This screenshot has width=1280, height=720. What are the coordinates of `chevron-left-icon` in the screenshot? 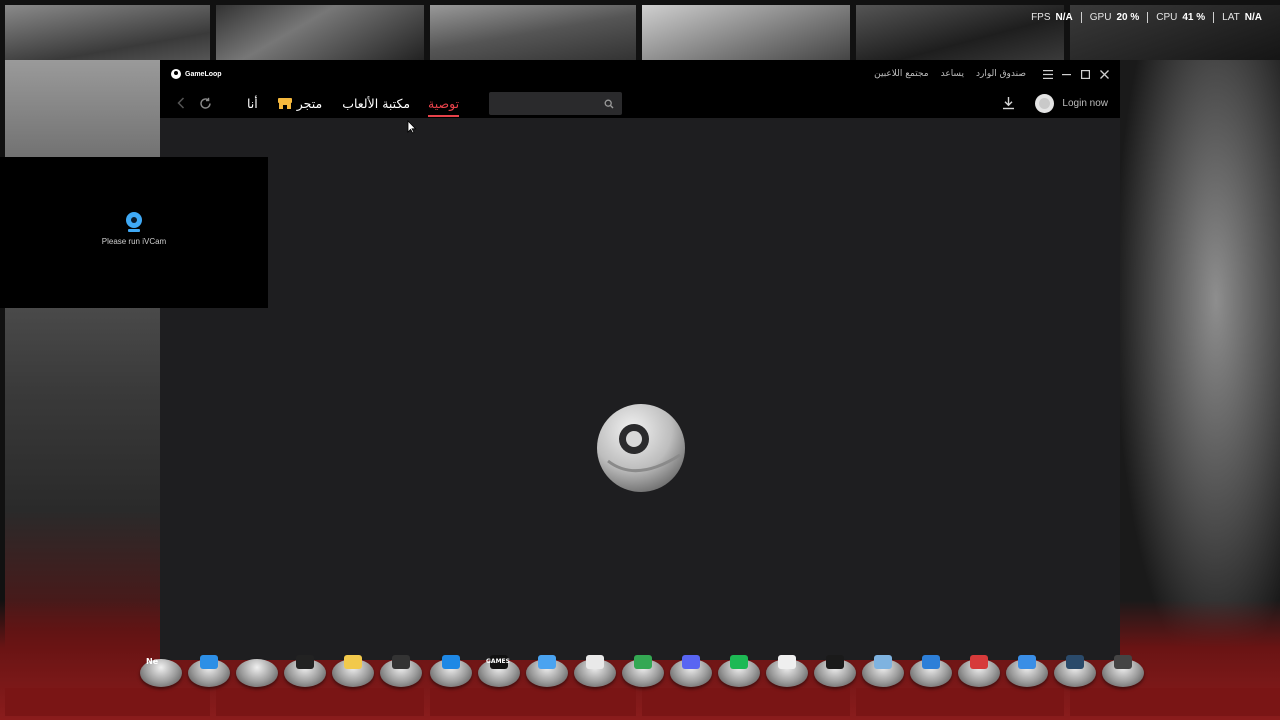 It's located at (181, 103).